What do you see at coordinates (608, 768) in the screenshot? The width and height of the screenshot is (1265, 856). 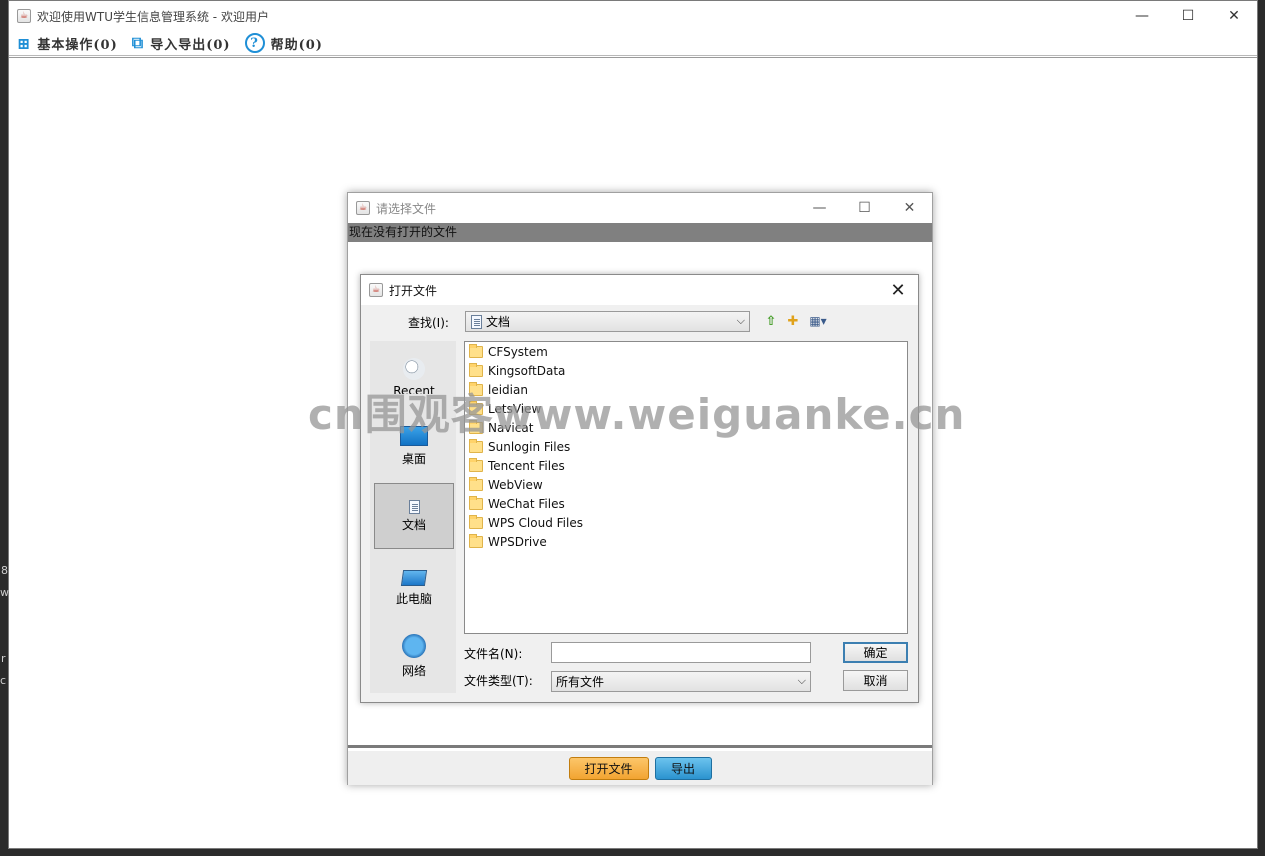 I see `open-file-button: 打开文件` at bounding box center [608, 768].